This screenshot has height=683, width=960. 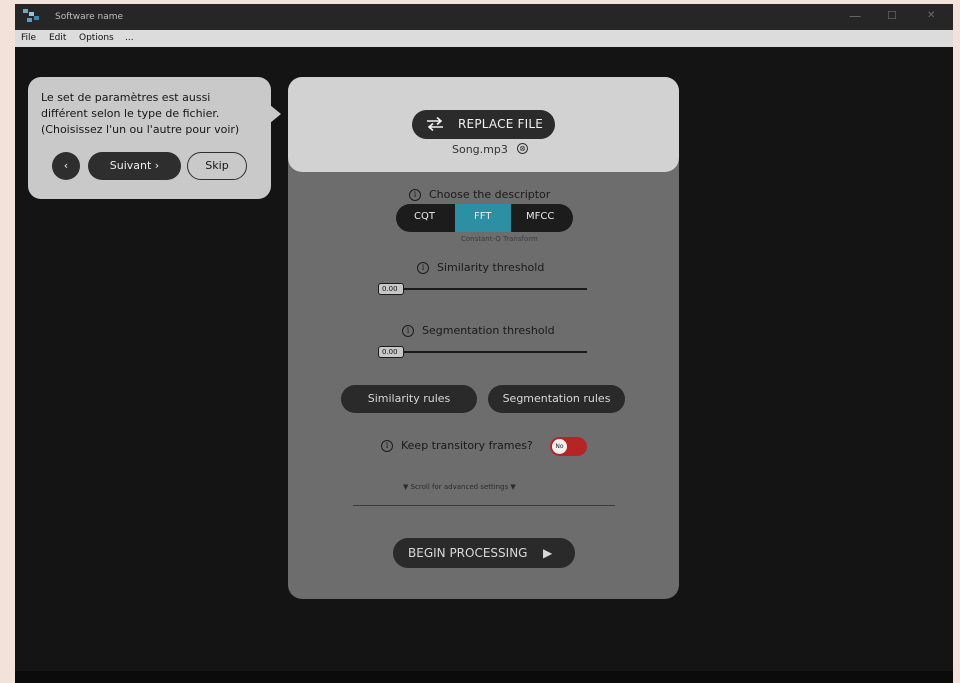 I want to click on tutorial-bubble-pointer, so click(x=275, y=114).